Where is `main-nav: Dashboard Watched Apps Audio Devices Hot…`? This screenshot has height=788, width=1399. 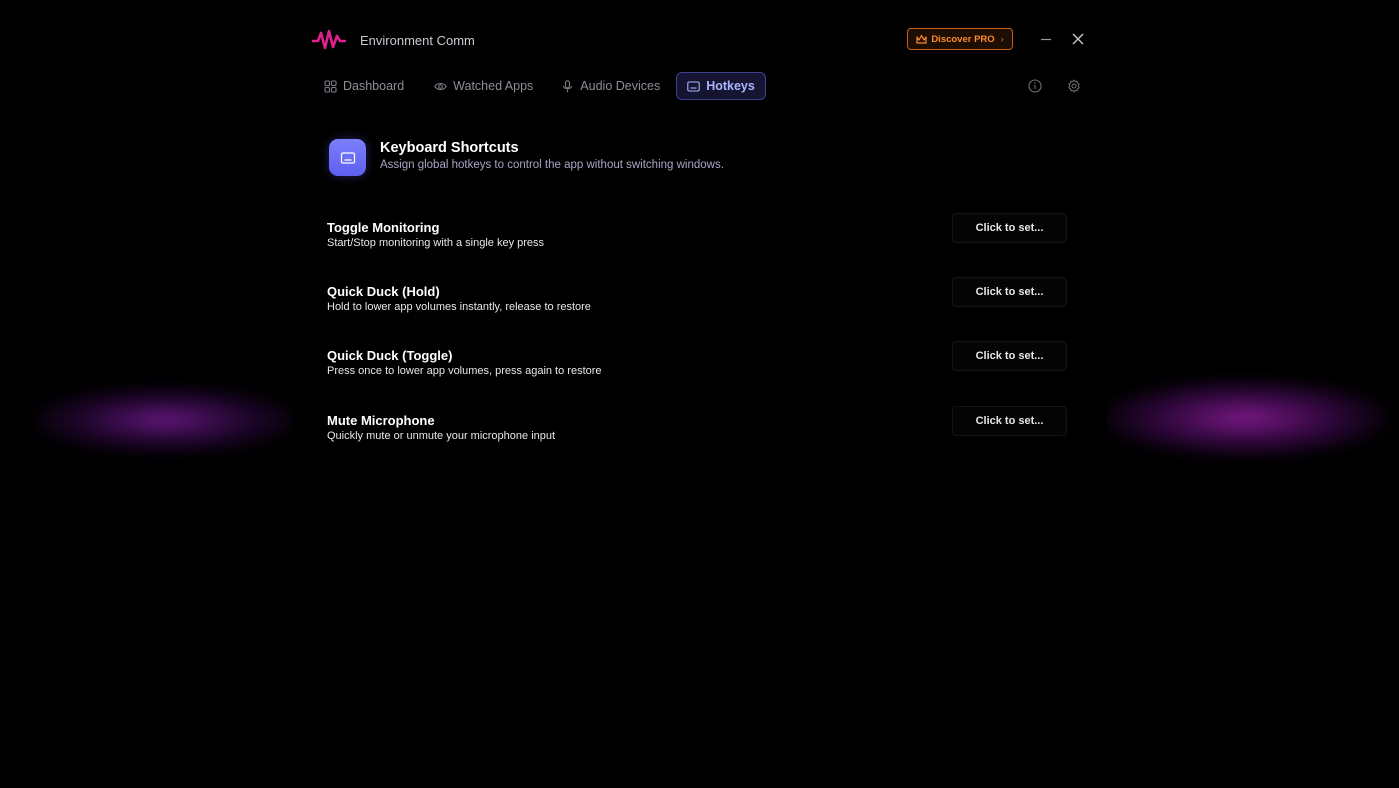 main-nav: Dashboard Watched Apps Audio Devices Hot… is located at coordinates (540, 86).